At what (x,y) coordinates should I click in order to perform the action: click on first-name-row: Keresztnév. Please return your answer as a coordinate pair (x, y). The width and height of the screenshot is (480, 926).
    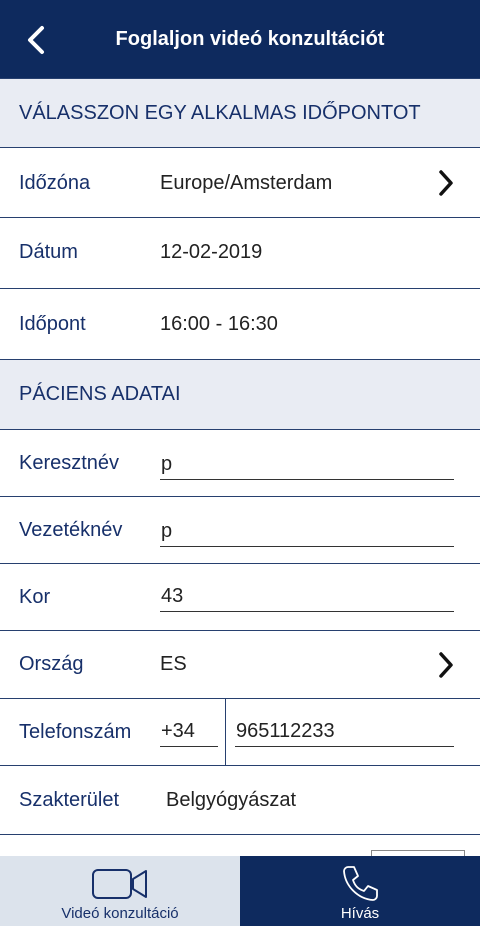
    Looking at the image, I should click on (240, 463).